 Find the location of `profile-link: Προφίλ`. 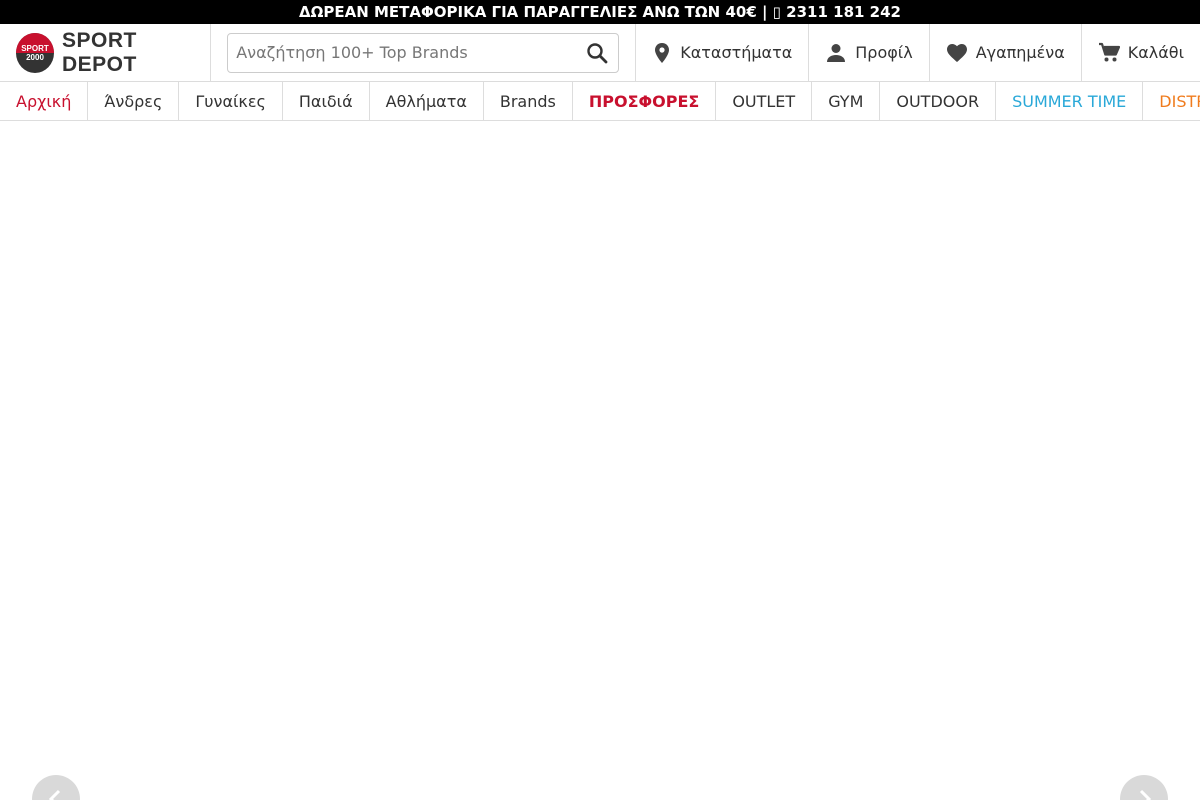

profile-link: Προφίλ is located at coordinates (869, 52).